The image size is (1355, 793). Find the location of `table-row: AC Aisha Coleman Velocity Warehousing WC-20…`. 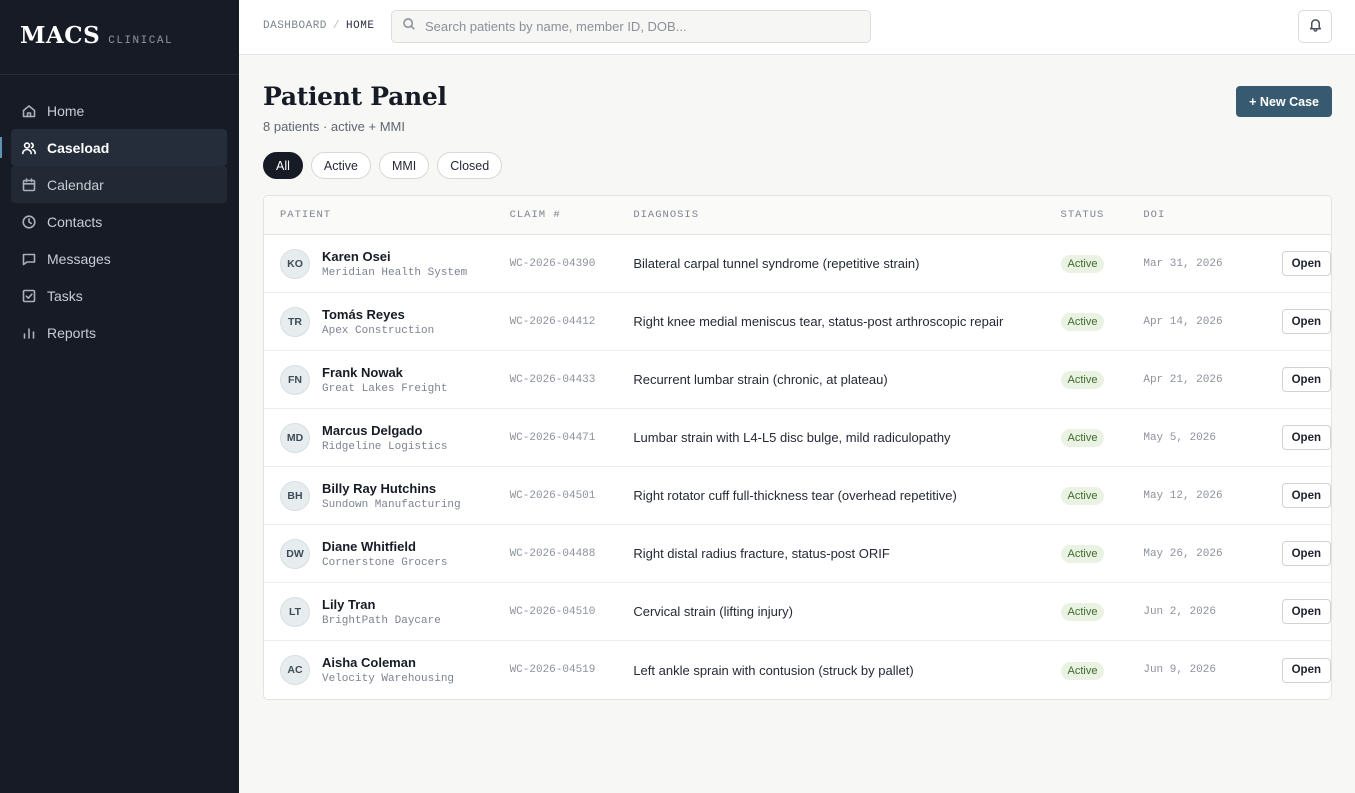

table-row: AC Aisha Coleman Velocity Warehousing WC-20… is located at coordinates (797, 670).